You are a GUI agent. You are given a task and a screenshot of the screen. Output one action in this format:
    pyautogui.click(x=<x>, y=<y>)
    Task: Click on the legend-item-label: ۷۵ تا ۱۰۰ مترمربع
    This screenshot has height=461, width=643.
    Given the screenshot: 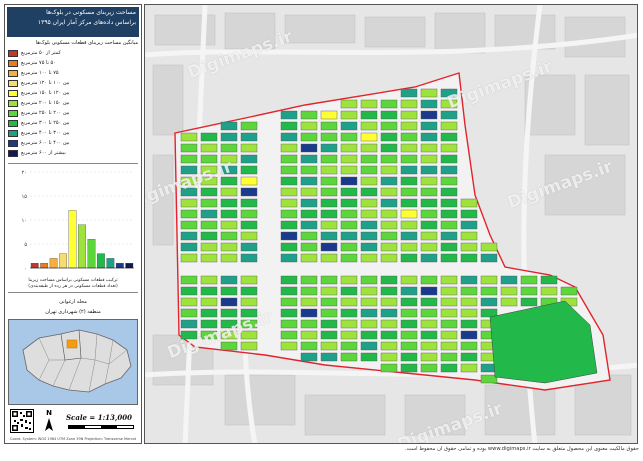 What is the action you would take?
    pyautogui.click(x=40, y=73)
    